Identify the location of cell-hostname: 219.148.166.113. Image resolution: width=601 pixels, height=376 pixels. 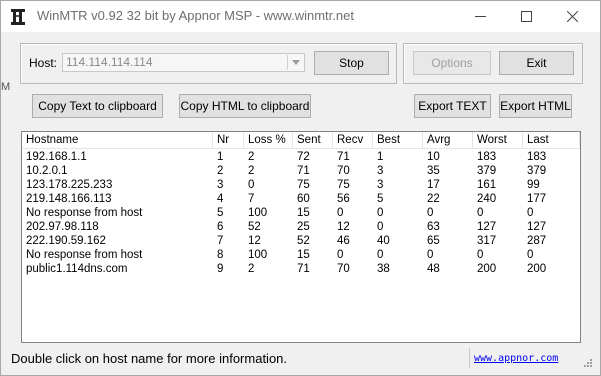
(117, 199).